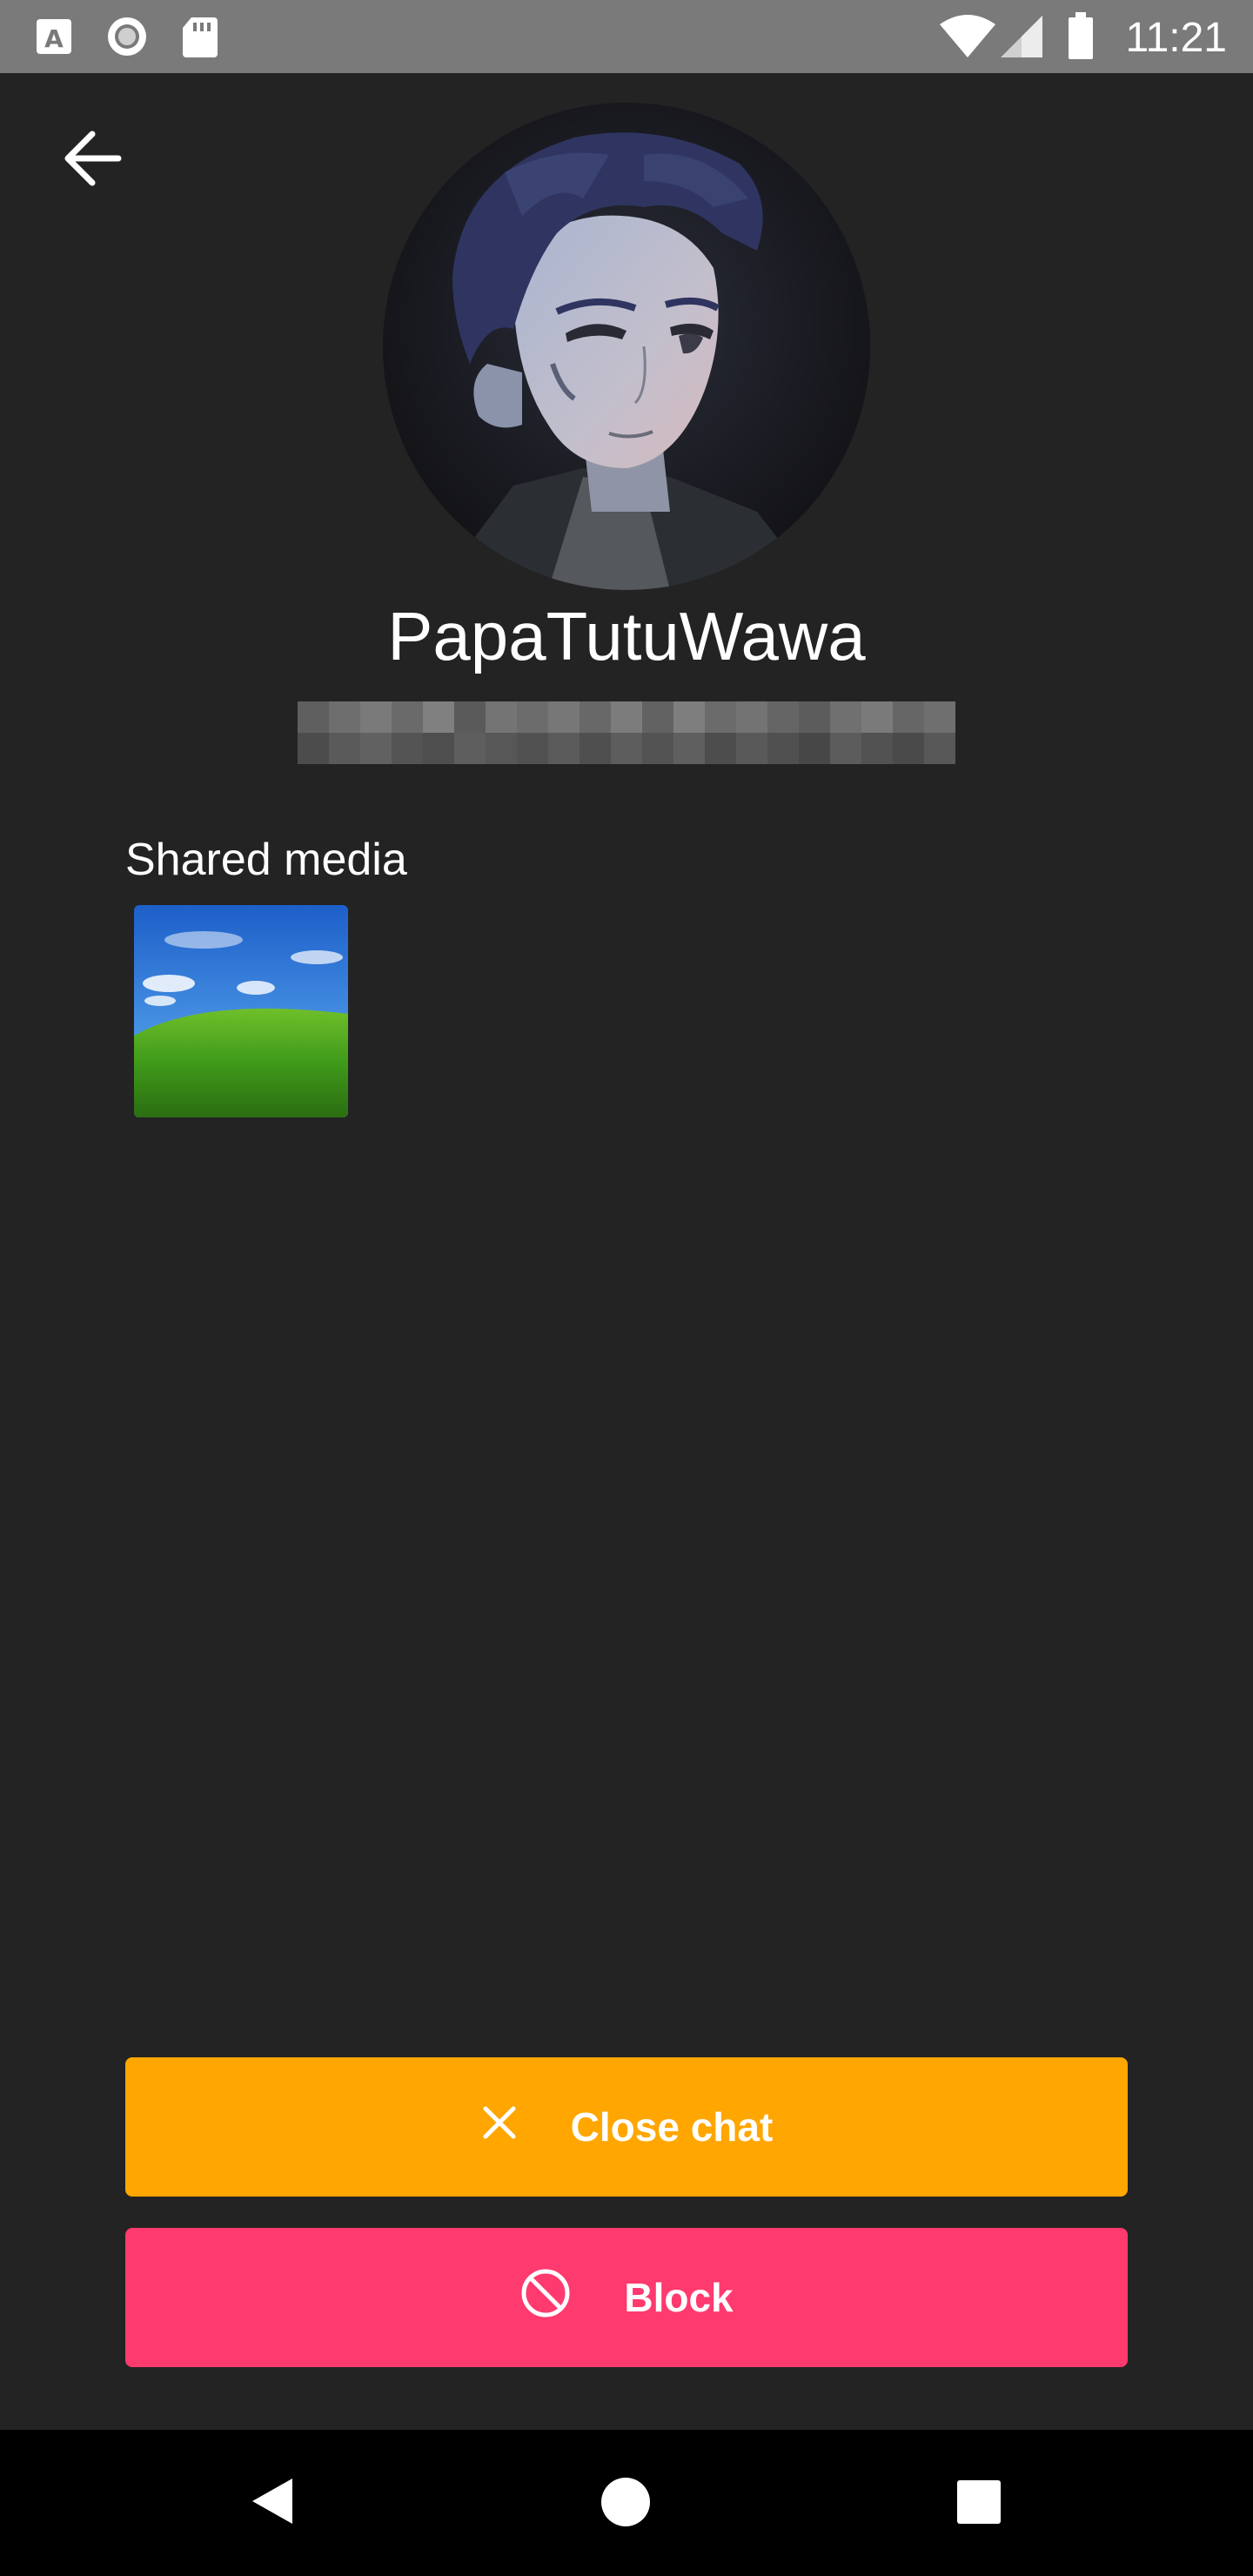 The height and width of the screenshot is (2576, 1253). I want to click on close-chat-button: Close chat, so click(626, 2127).